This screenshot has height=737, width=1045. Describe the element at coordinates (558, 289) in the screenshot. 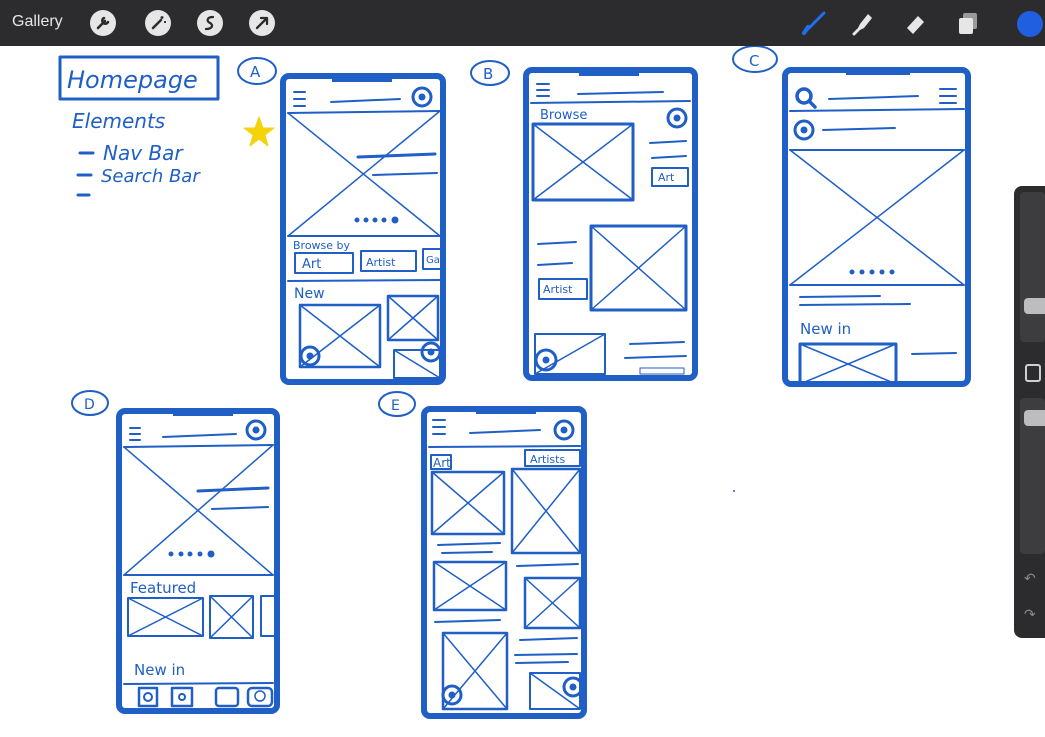

I see `wf-b-artist-chip: Artist` at that location.